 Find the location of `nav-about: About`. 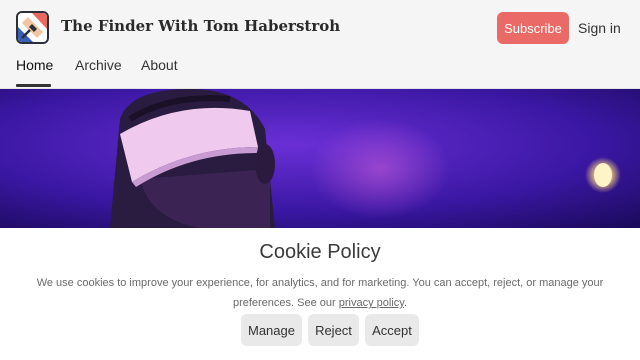

nav-about: About is located at coordinates (159, 65).